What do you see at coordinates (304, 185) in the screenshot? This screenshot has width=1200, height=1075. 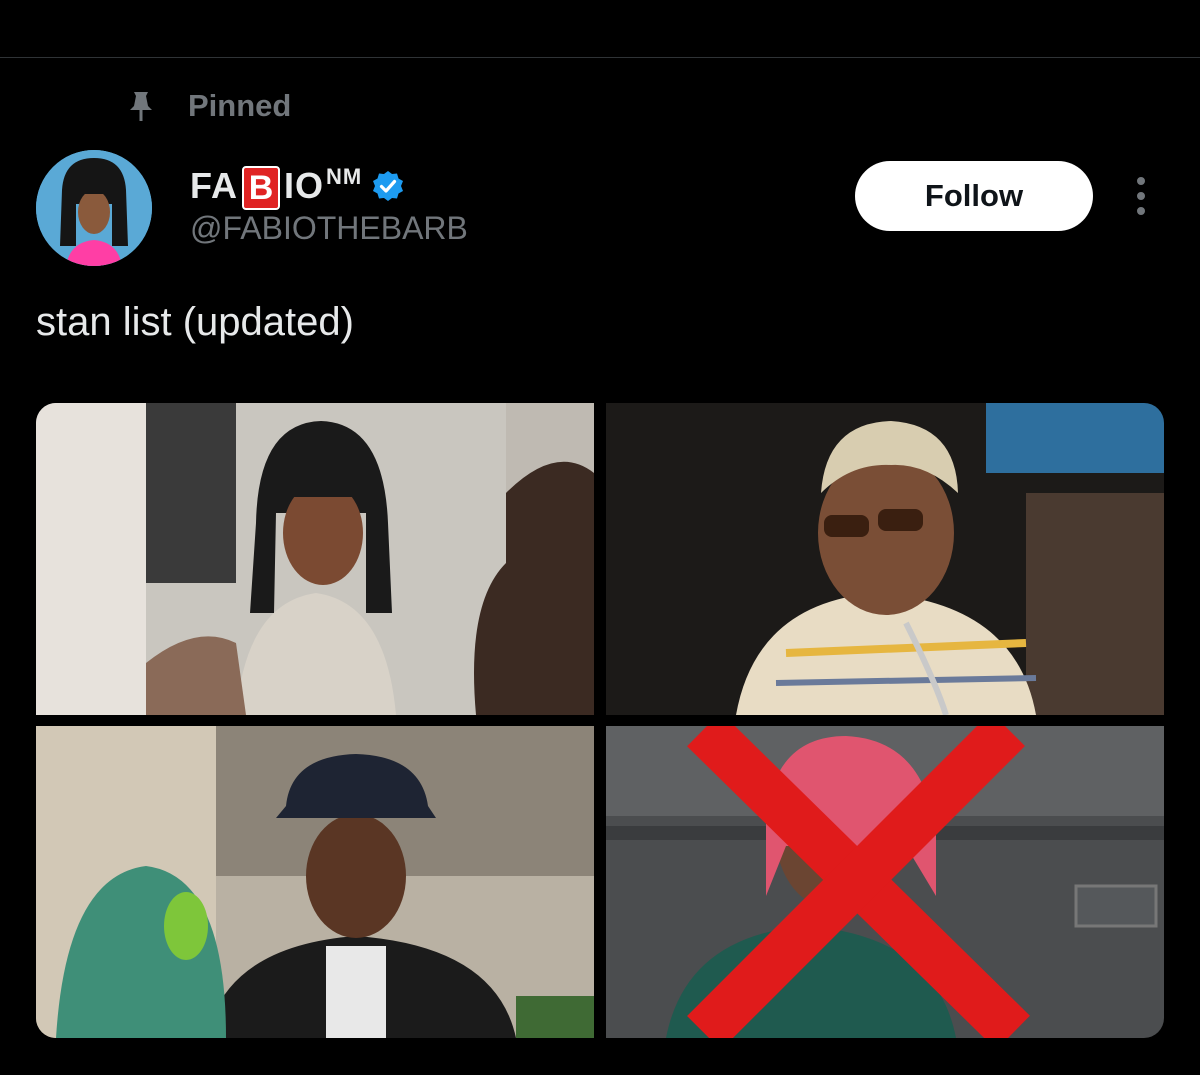 I see `name-suffix: IO` at bounding box center [304, 185].